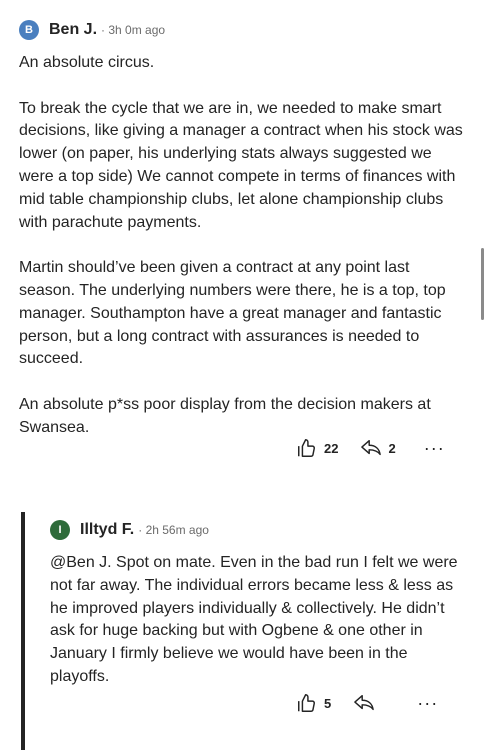 This screenshot has width=487, height=750. Describe the element at coordinates (23, 631) in the screenshot. I see `thread-line` at that location.